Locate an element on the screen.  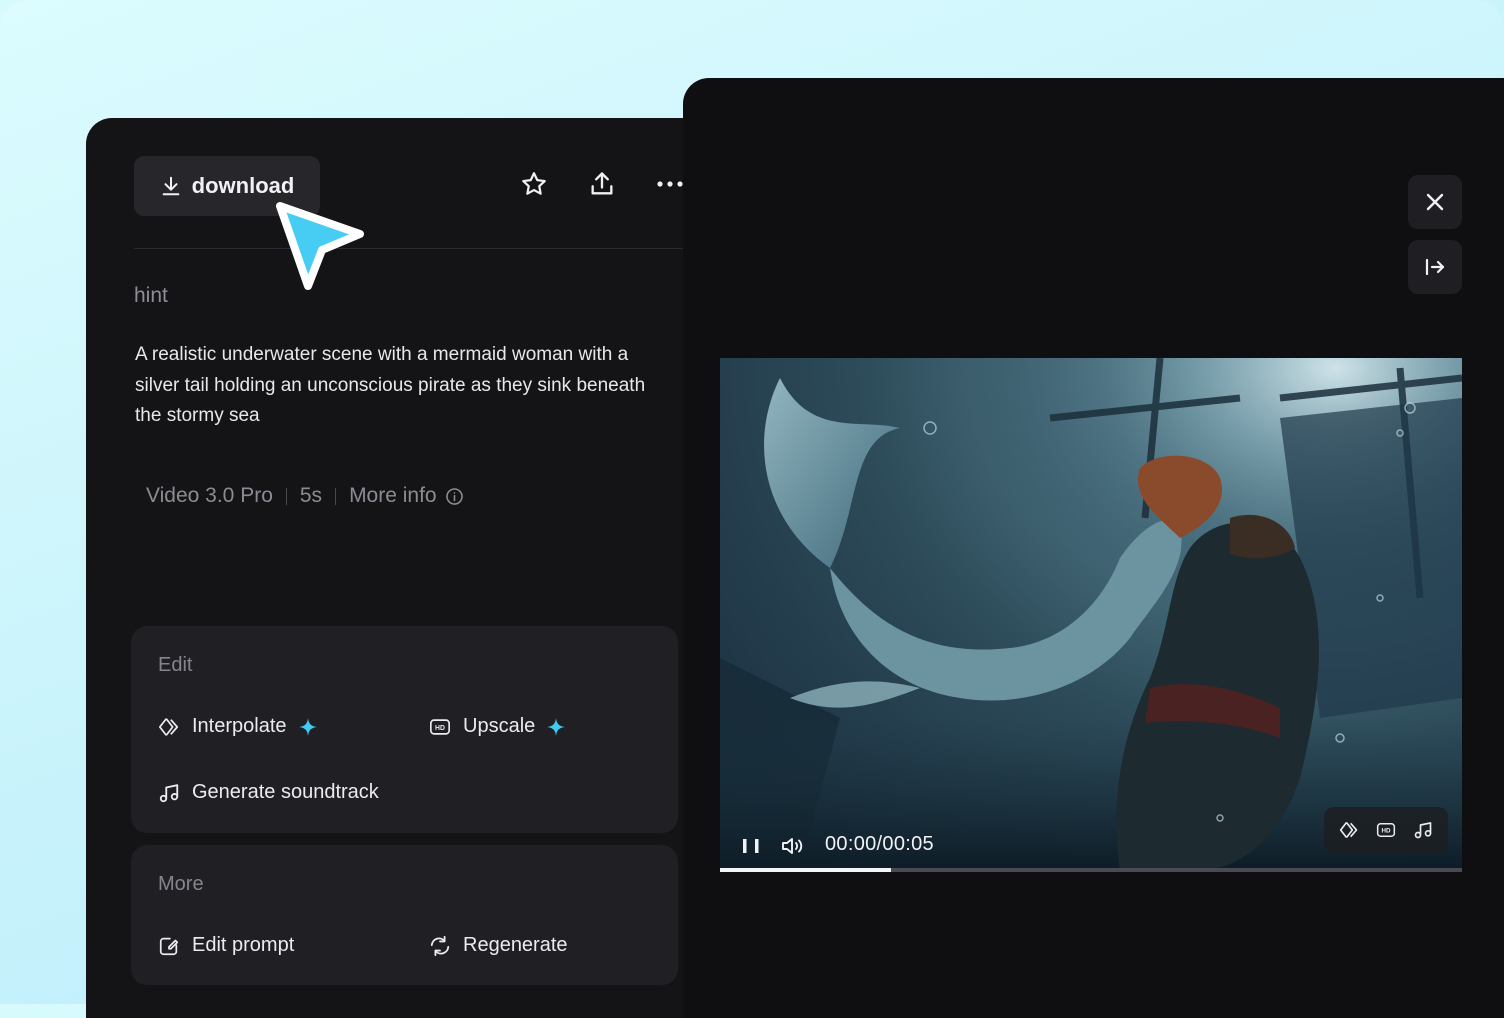
edit-prompt-button: Edit prompt is located at coordinates (226, 945).